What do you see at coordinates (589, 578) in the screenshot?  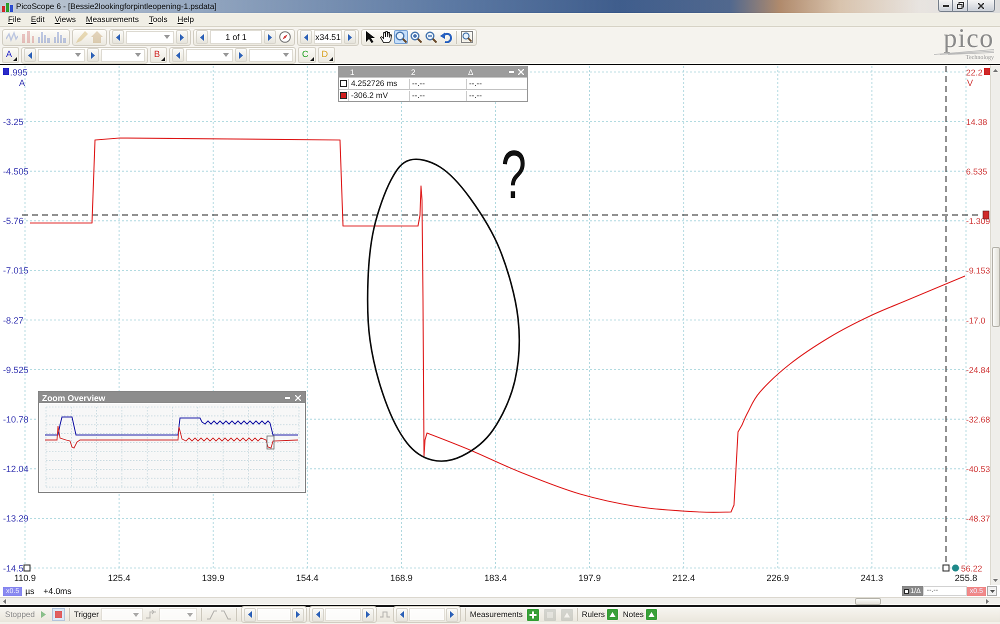 I see `axis-label: 197.9` at bounding box center [589, 578].